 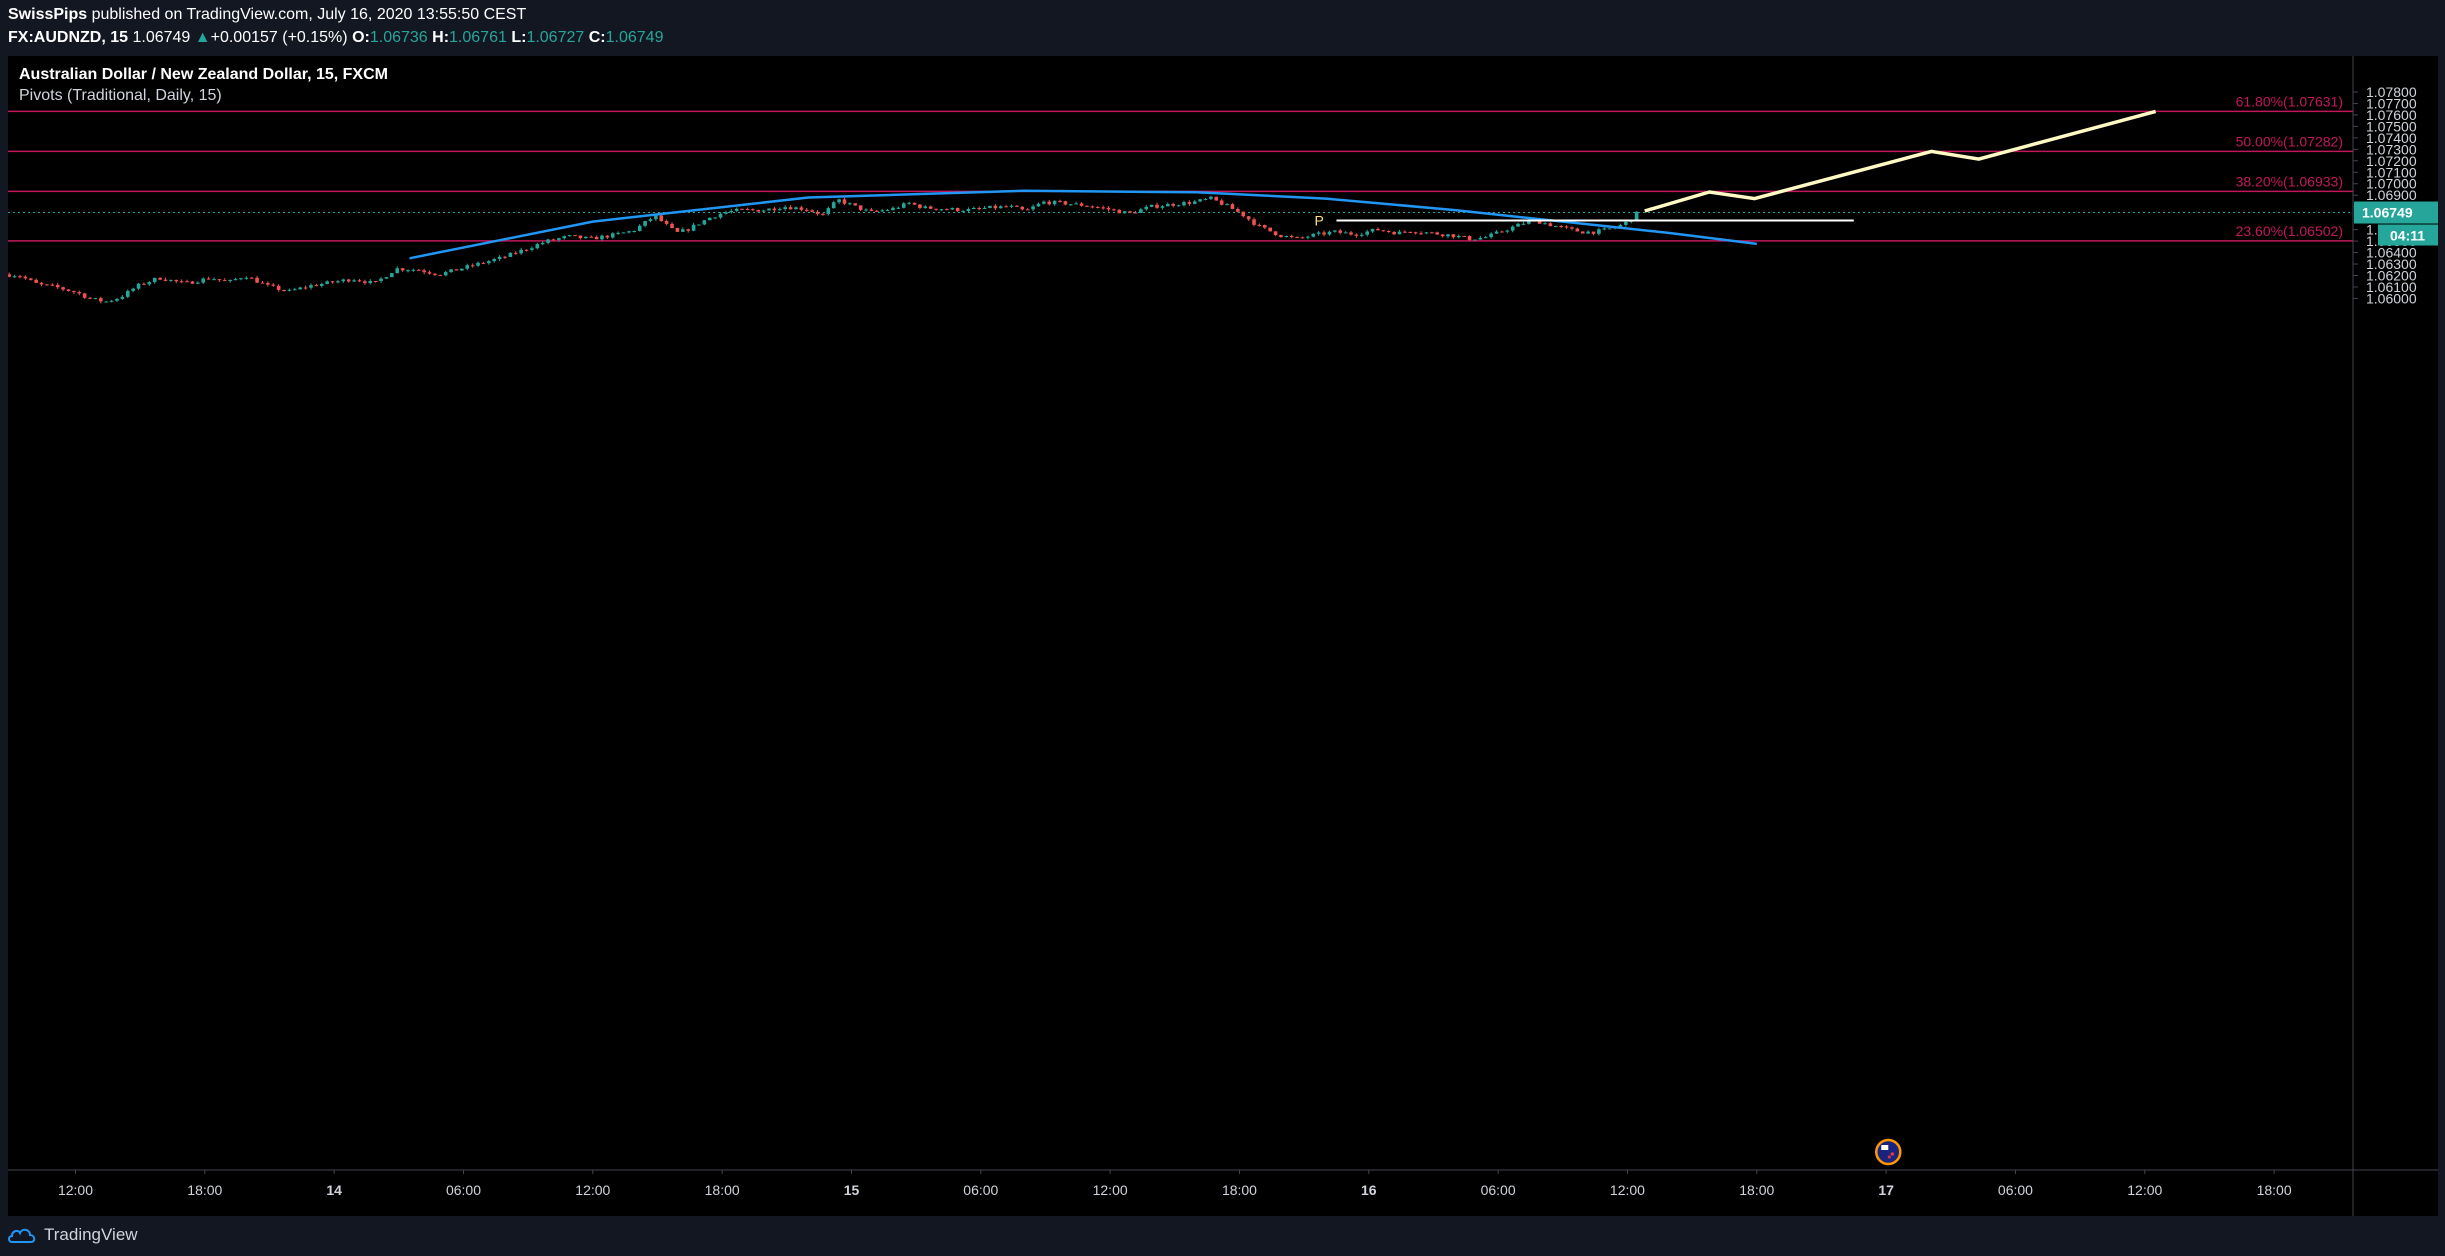 What do you see at coordinates (555, 37) in the screenshot?
I see `low-value: 1.06727` at bounding box center [555, 37].